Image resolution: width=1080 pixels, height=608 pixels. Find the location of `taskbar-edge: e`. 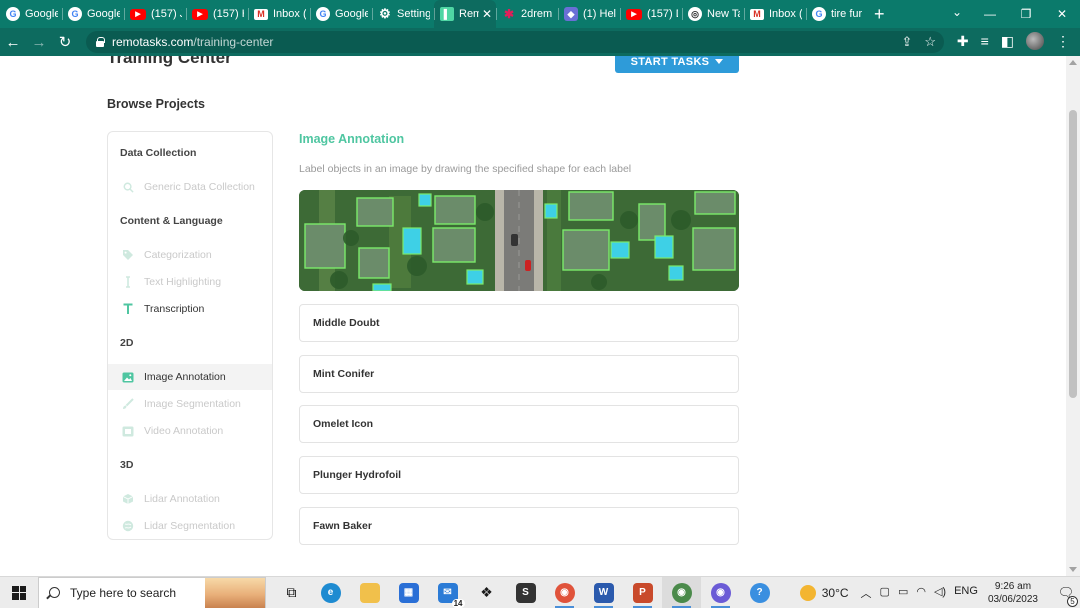

taskbar-edge: e is located at coordinates (330, 592).